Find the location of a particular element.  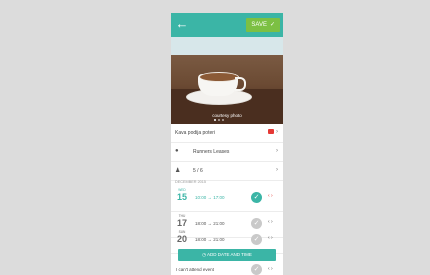

flag-icon is located at coordinates (271, 131).